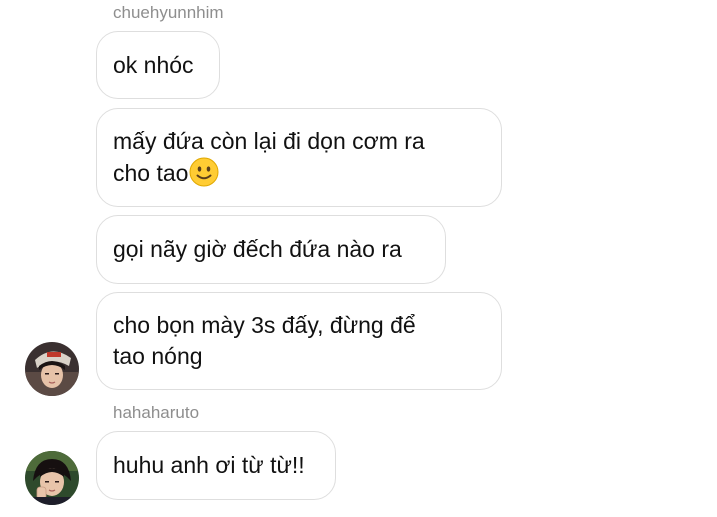  What do you see at coordinates (156, 412) in the screenshot?
I see `sender-name: hahaharuto` at bounding box center [156, 412].